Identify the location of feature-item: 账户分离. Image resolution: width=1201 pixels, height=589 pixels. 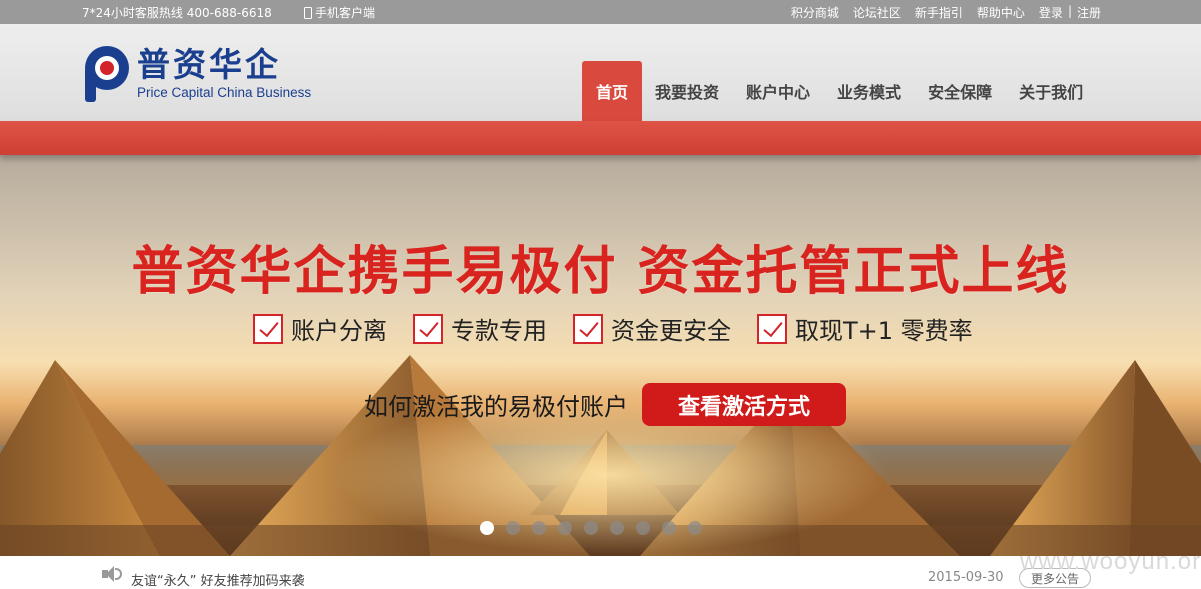
(320, 328).